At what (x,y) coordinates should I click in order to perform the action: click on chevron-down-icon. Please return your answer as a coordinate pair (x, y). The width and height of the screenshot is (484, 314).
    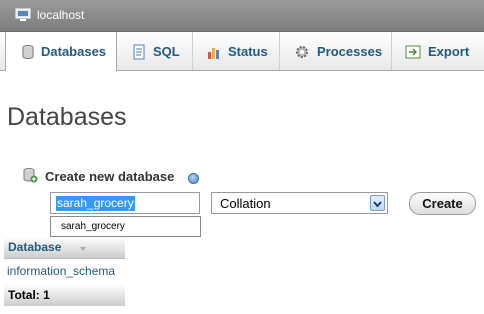
    Looking at the image, I should click on (377, 204).